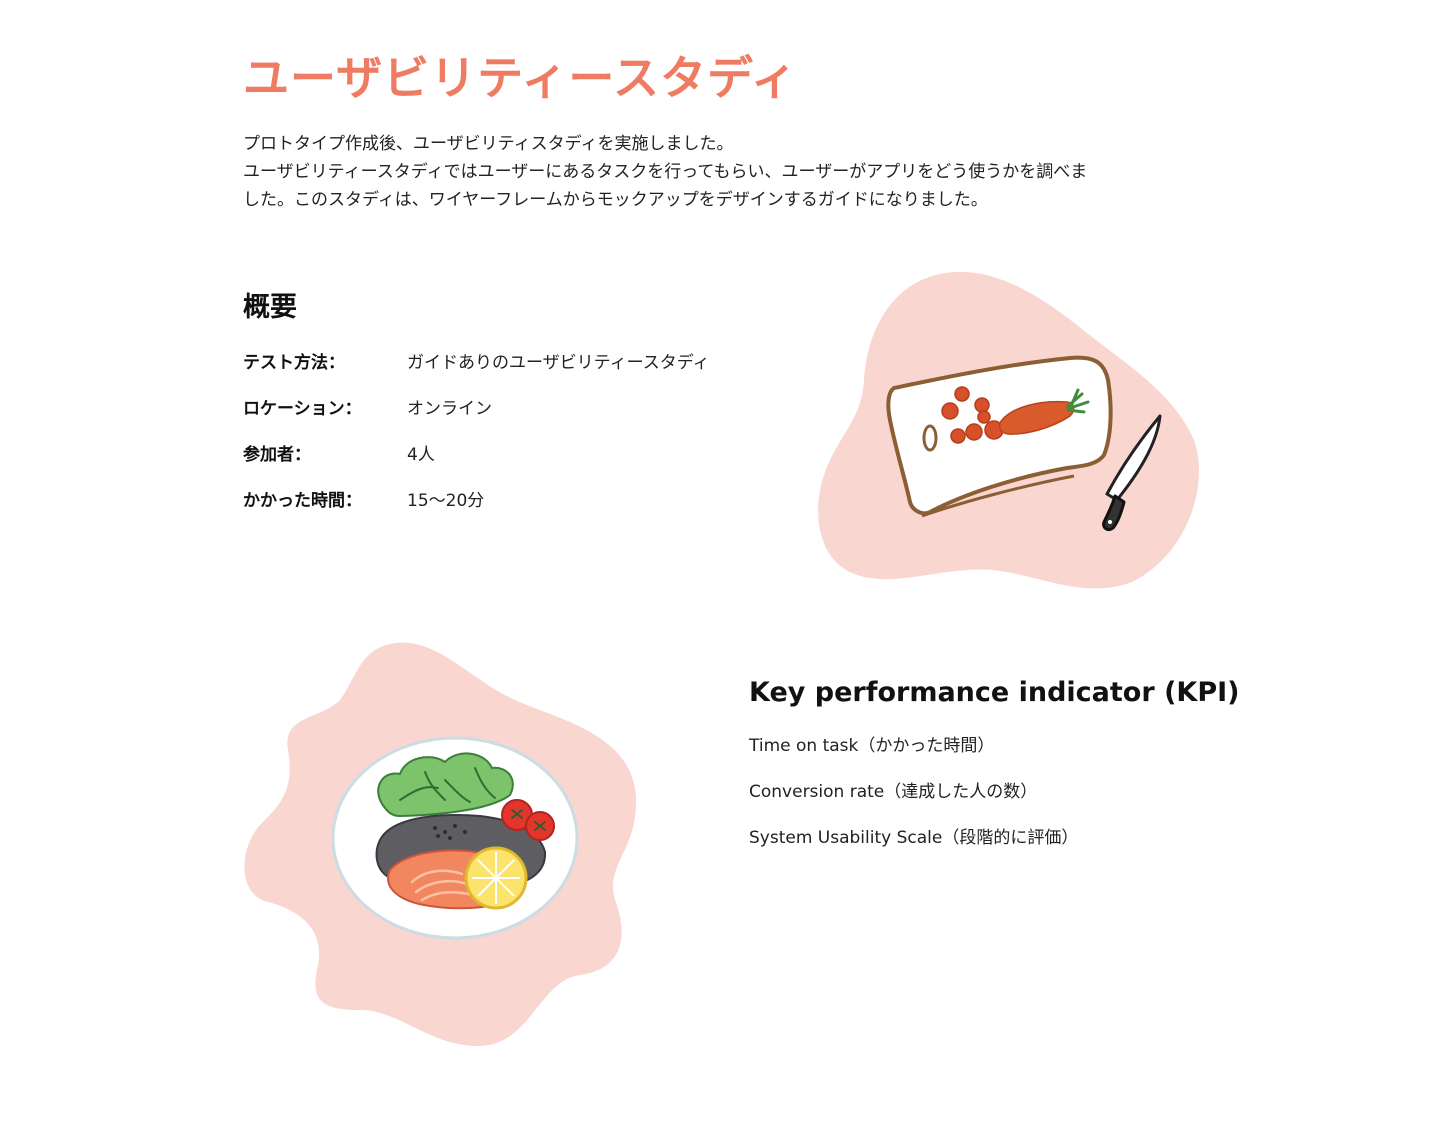 The width and height of the screenshot is (1440, 1142). I want to click on kpi-item-sus: System Usability Scale（段階的に評価）, so click(914, 838).